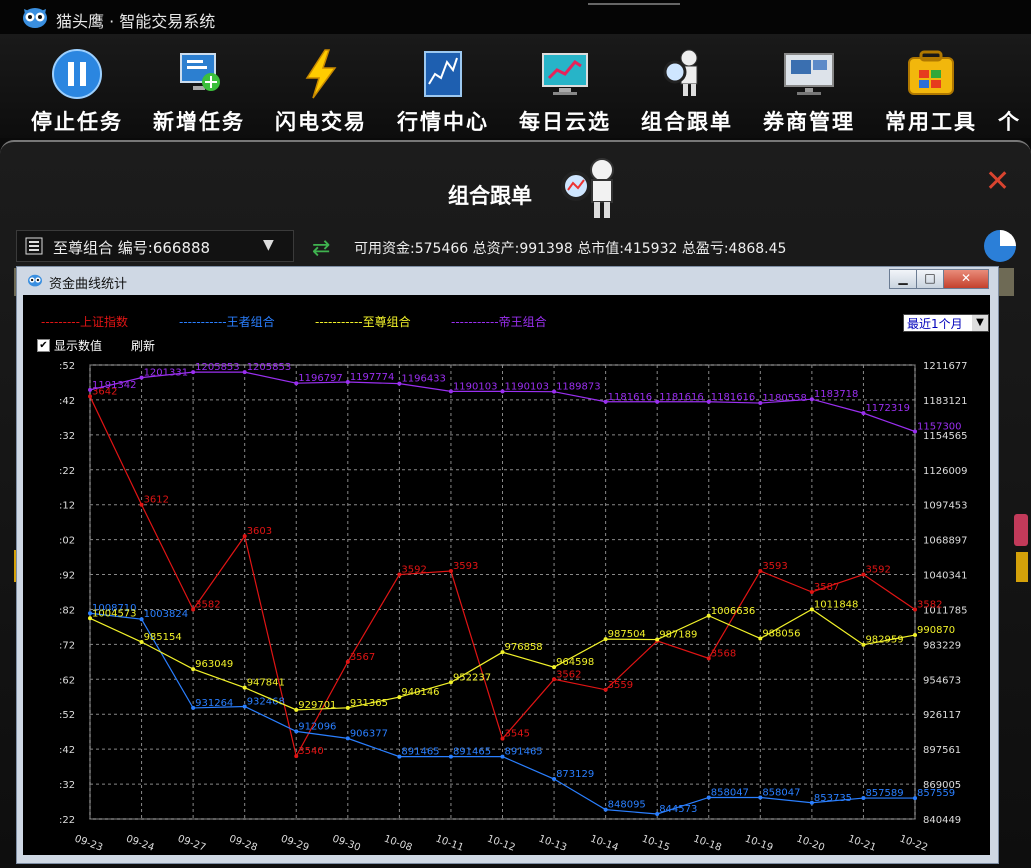  Describe the element at coordinates (945, 471) in the screenshot. I see `right-tick-label: 1126009` at that location.